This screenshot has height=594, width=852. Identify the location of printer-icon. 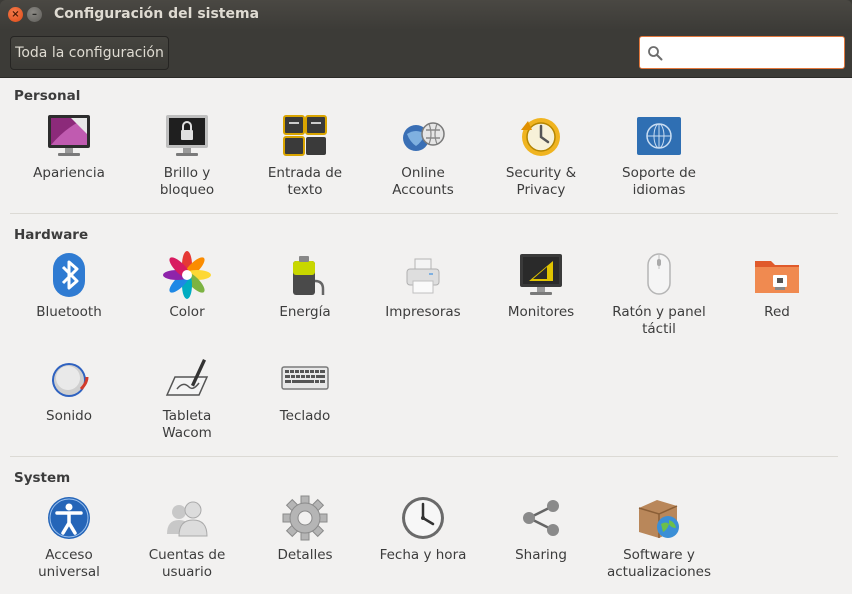
(423, 275).